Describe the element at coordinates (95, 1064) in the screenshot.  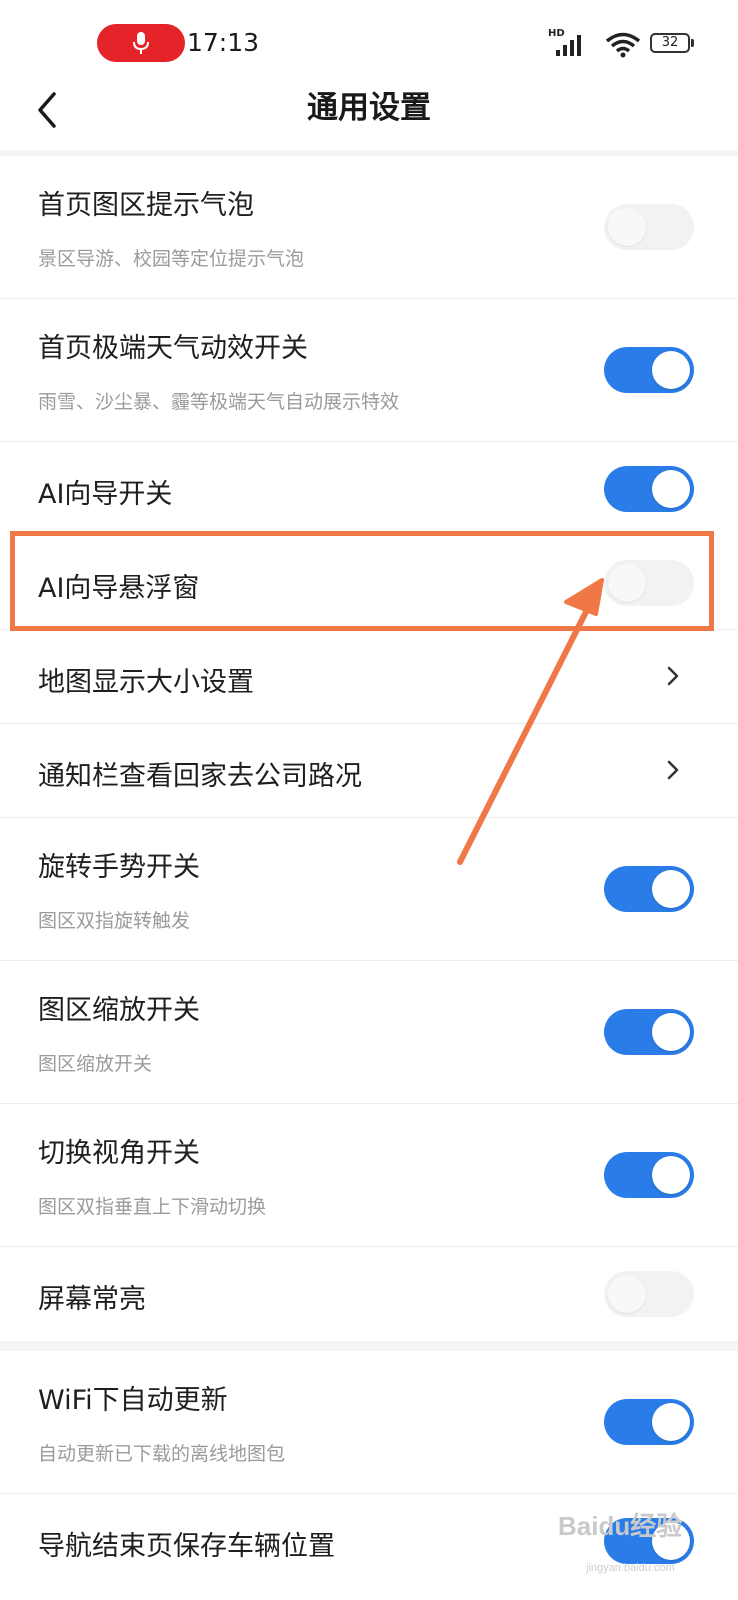
I see `setting-subtitle: 图区缩放开关` at that location.